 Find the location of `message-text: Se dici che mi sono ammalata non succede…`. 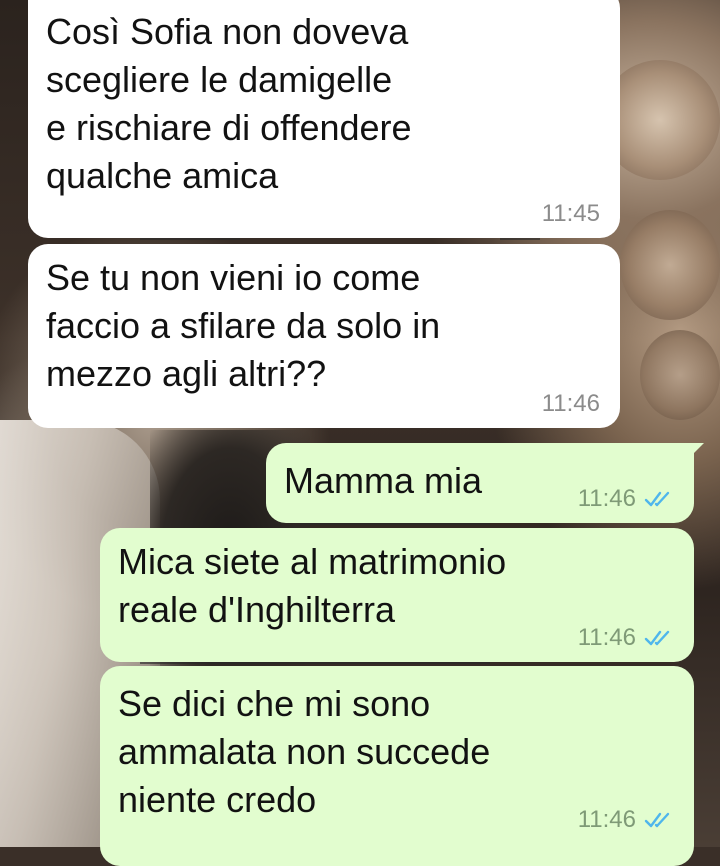

message-text: Se dici che mi sono ammalata non succede… is located at coordinates (304, 751).